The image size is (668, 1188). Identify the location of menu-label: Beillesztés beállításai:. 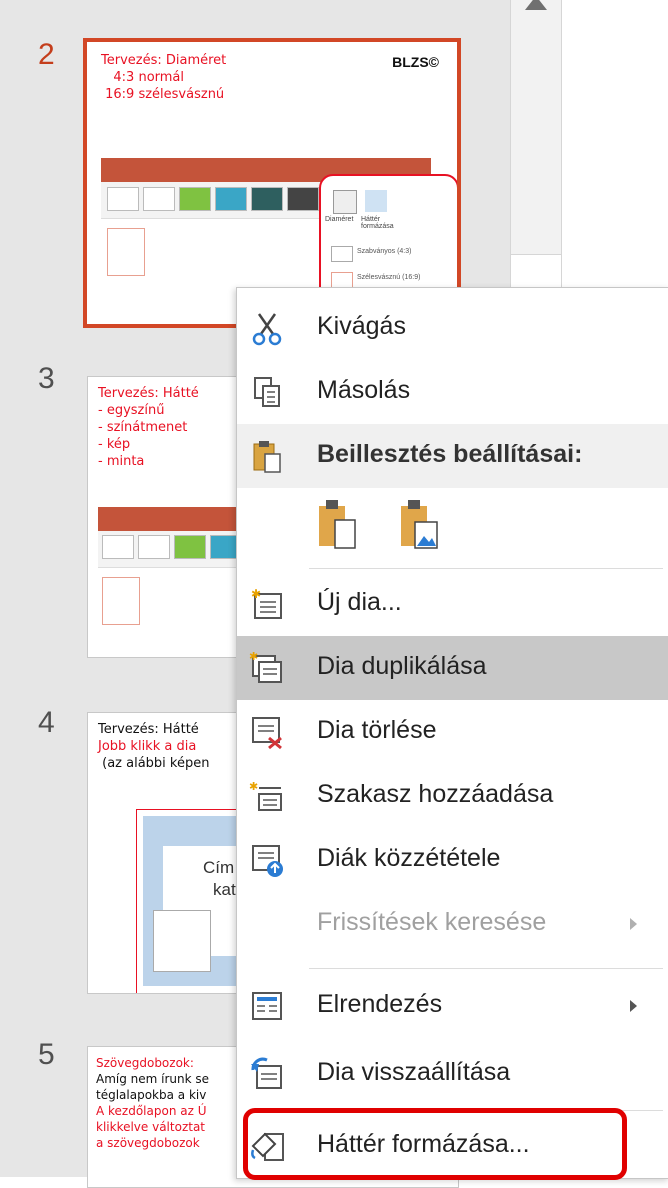
(450, 454).